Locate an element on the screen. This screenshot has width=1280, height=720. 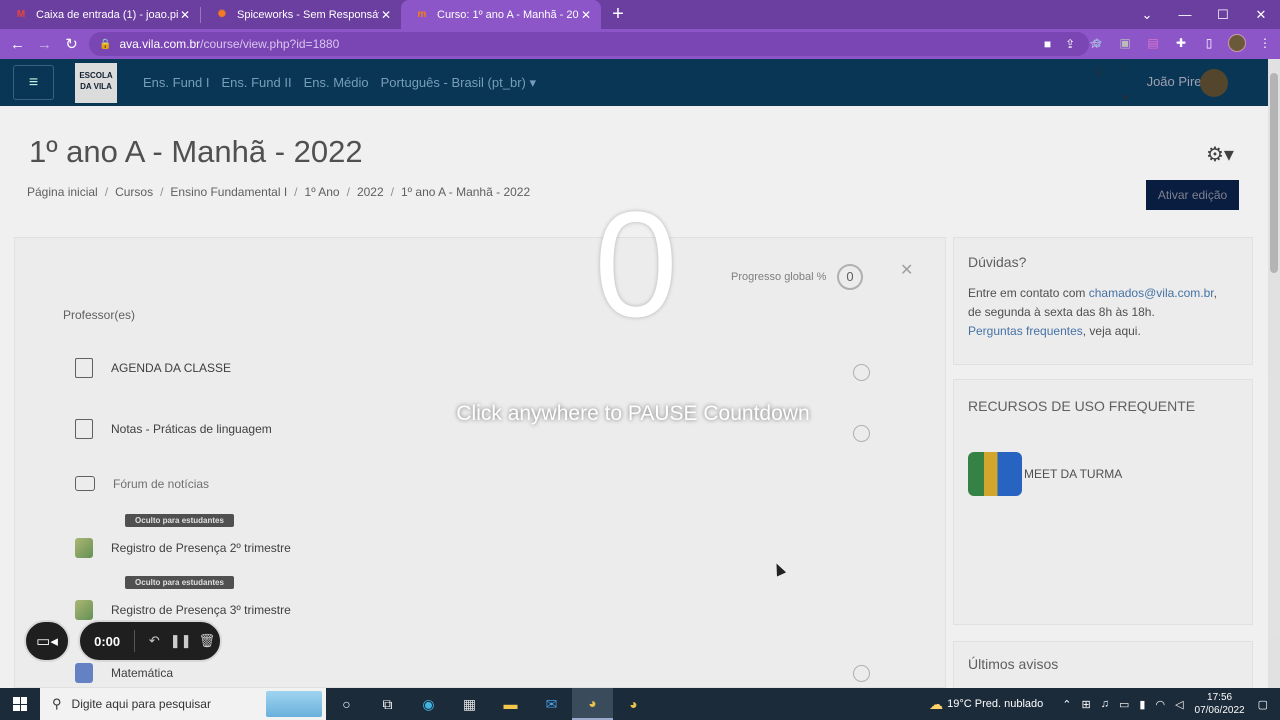
tab-course: m Curso: 1º ano A - Manhã - 2022 ✕ is located at coordinates (501, 14).